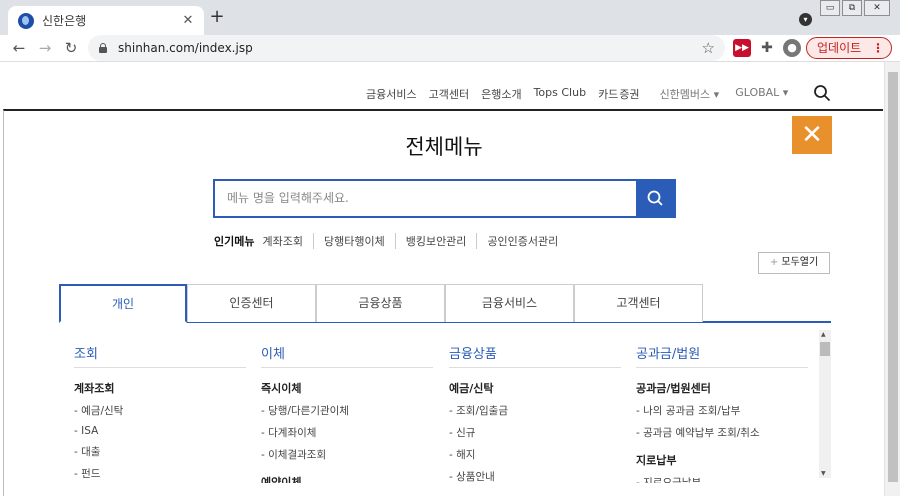 This screenshot has height=496, width=900. Describe the element at coordinates (830, 8) in the screenshot. I see `minimize-button: ▭` at that location.